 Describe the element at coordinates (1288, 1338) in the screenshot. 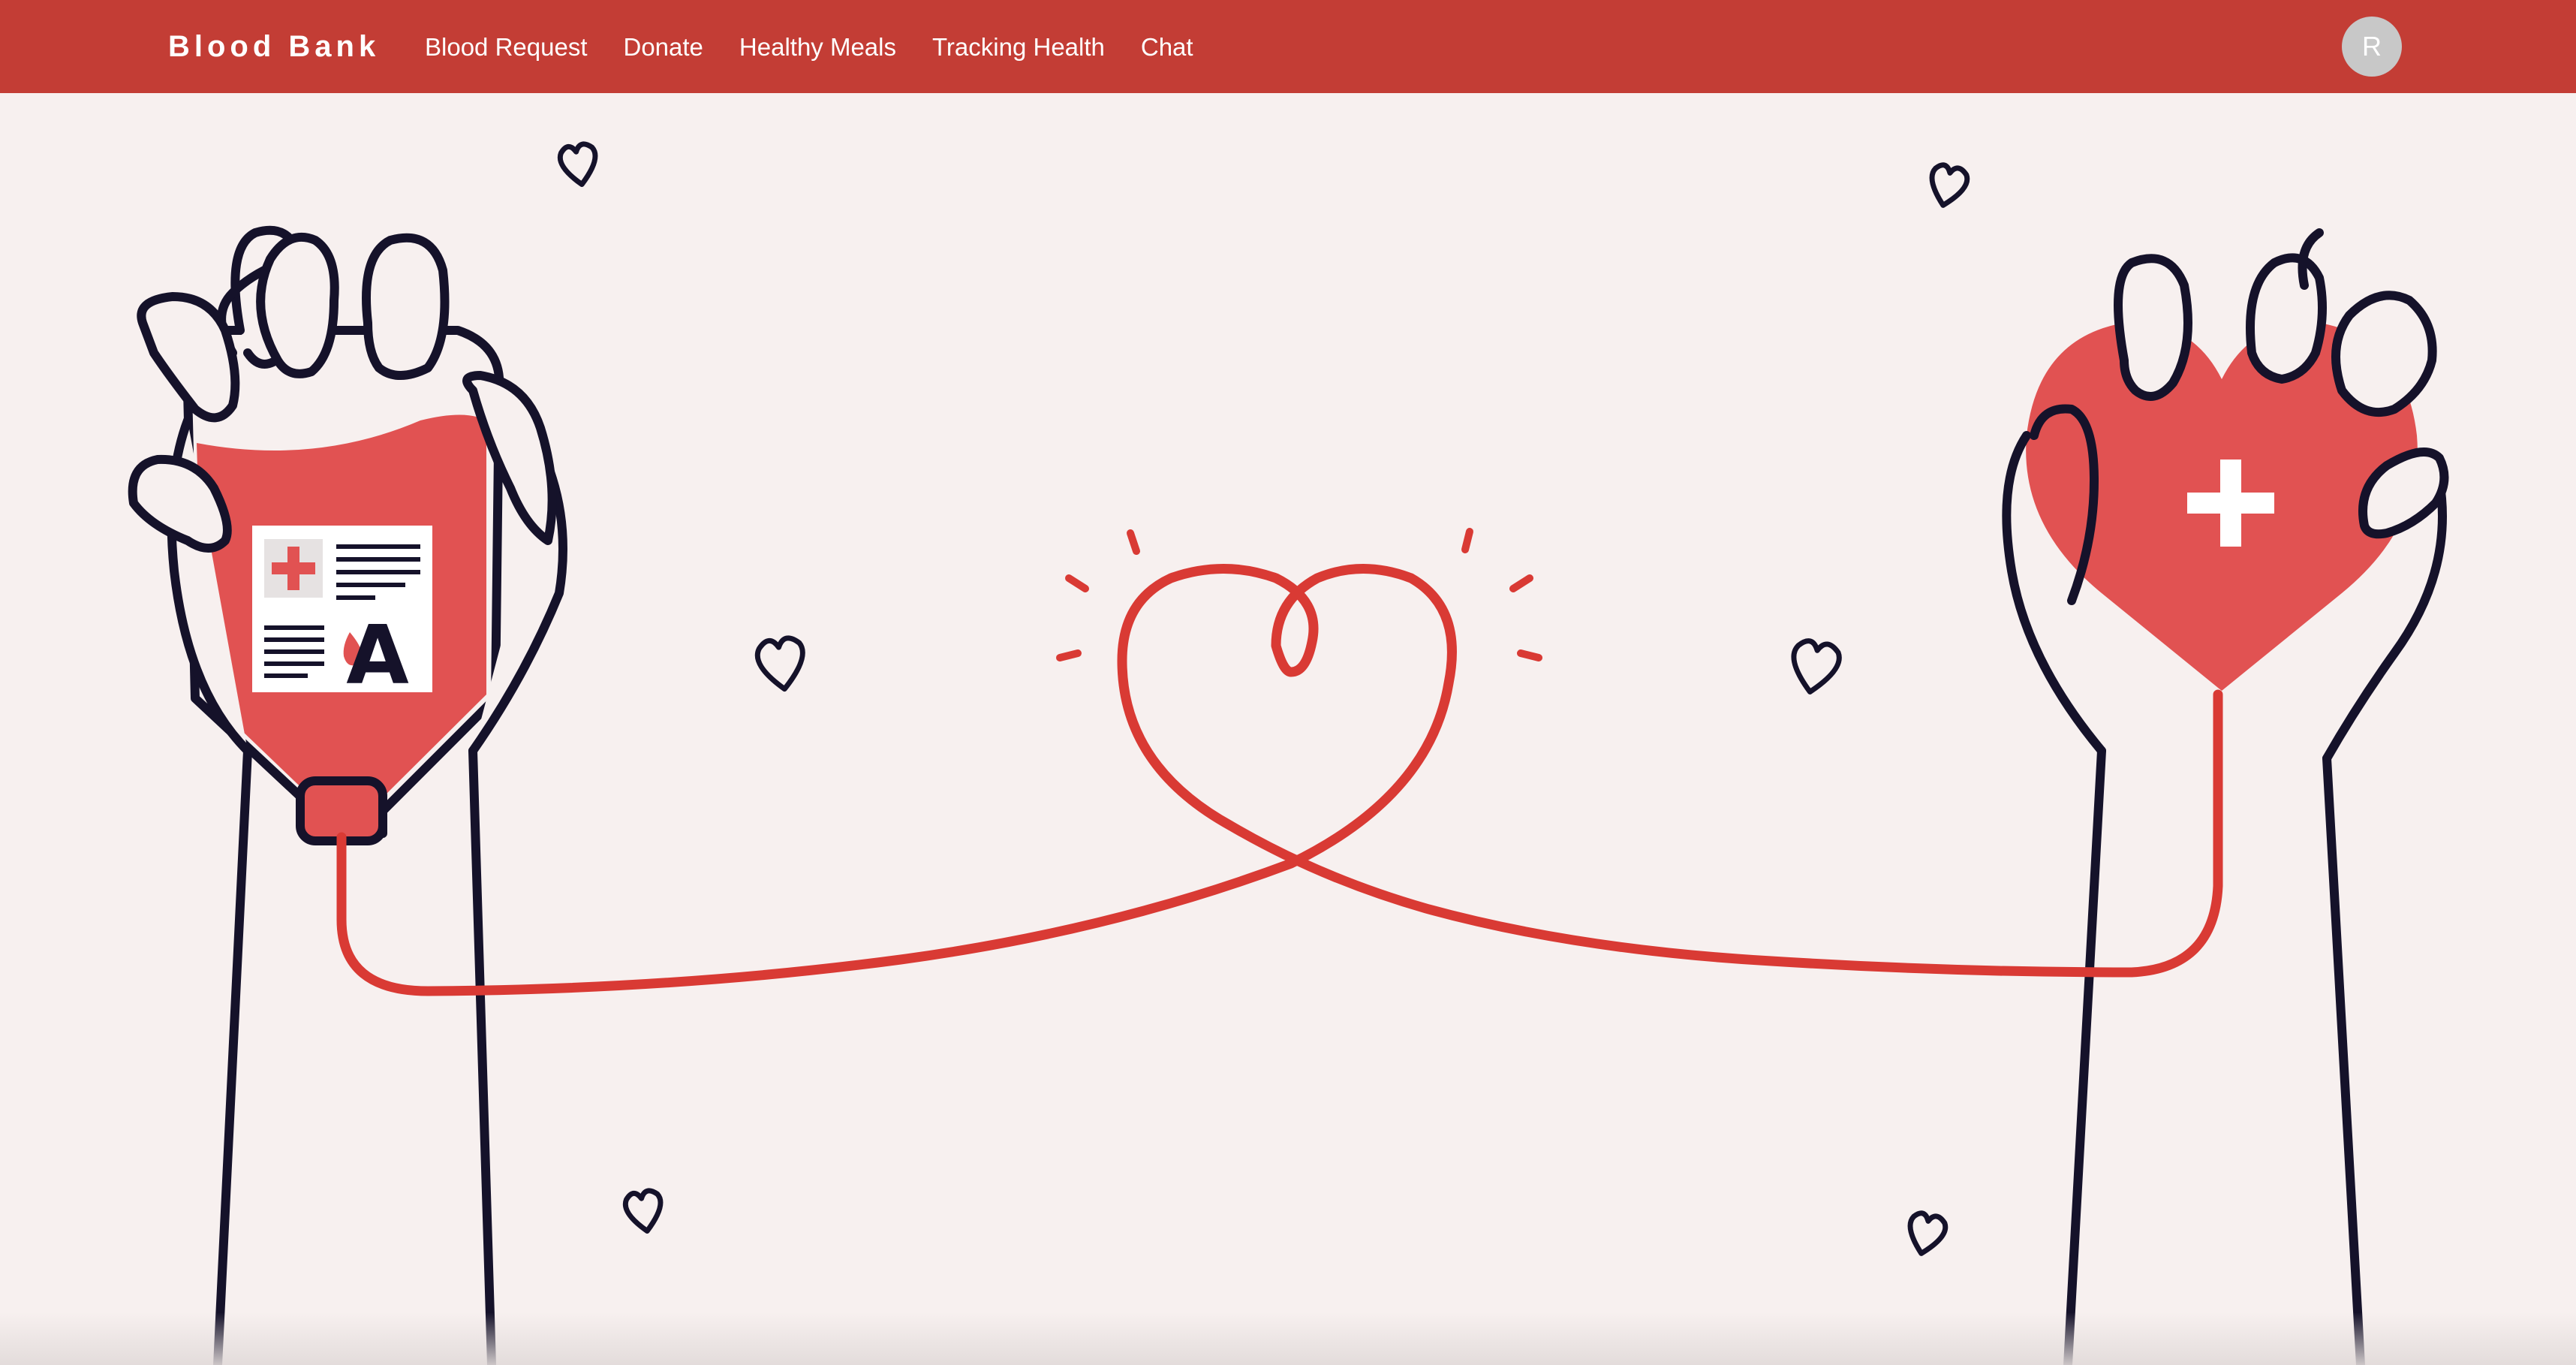

I see `bottom-shadow` at that location.